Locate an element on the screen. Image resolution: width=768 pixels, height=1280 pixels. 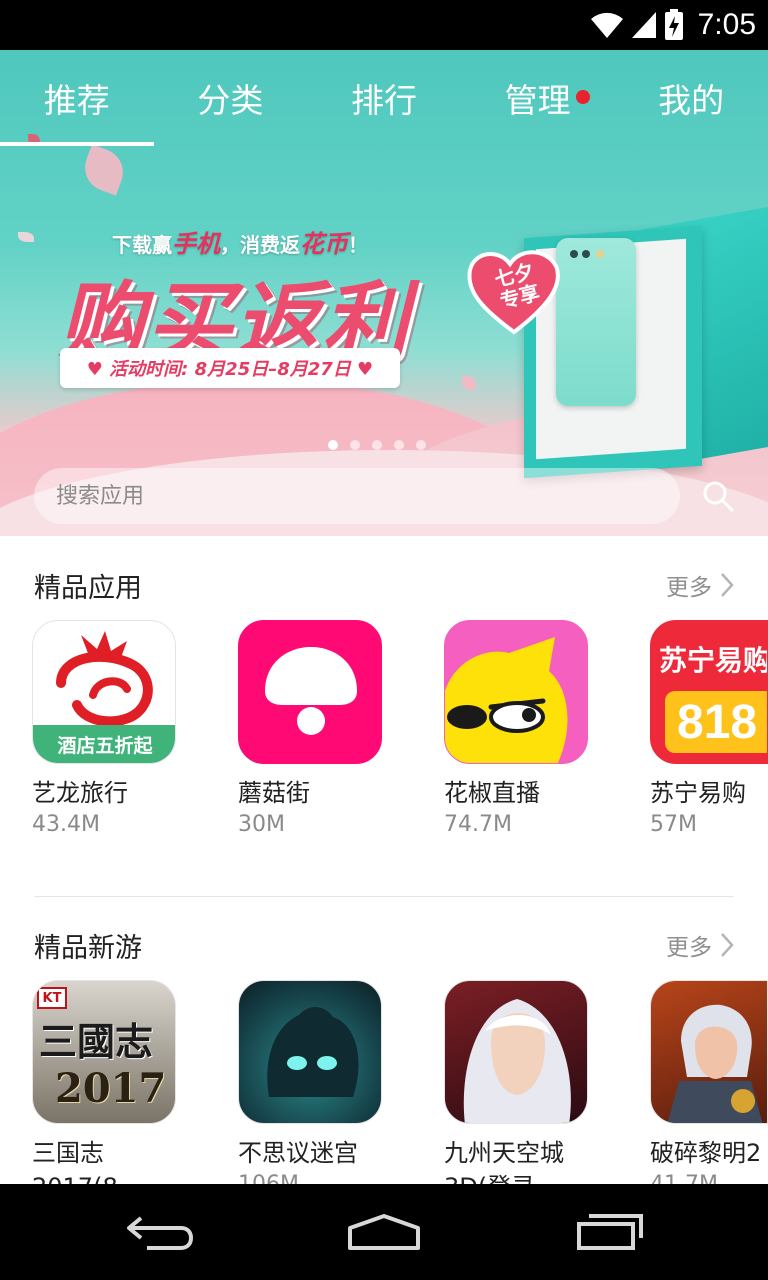
app-item-huajiao: 花椒直播 74.7M is located at coordinates (517, 730).